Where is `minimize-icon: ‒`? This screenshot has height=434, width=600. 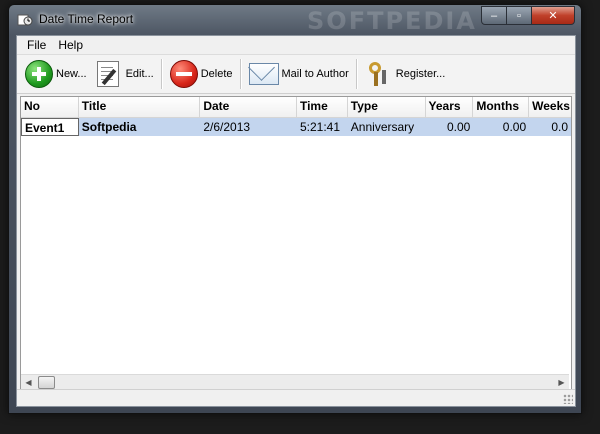
minimize-icon: ‒ is located at coordinates (494, 15).